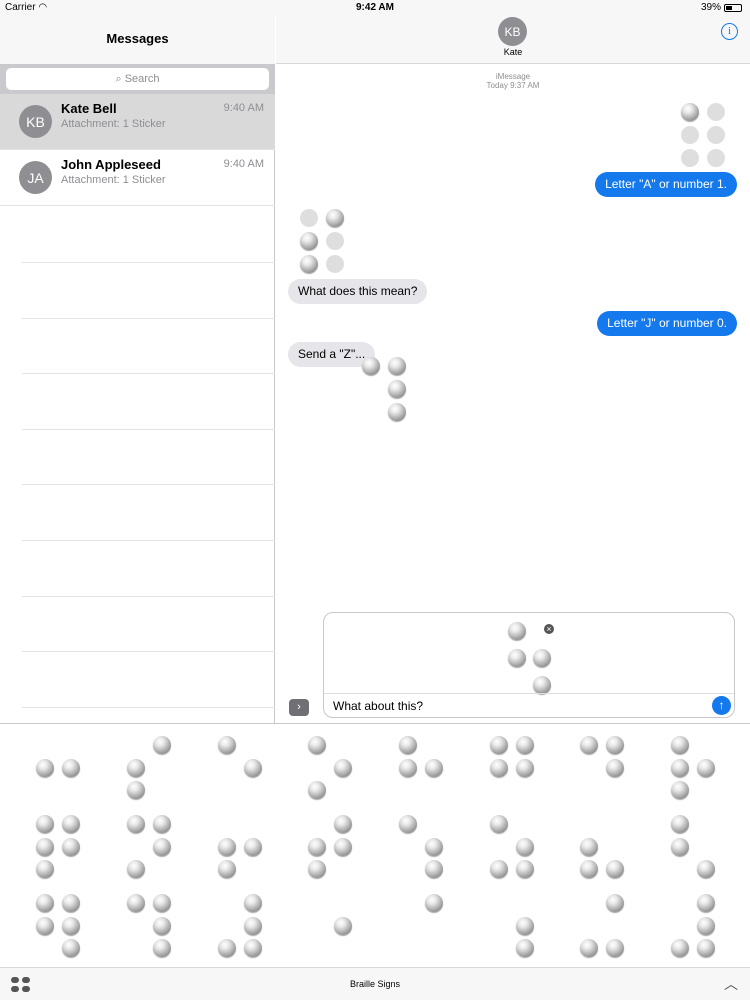 The height and width of the screenshot is (1000, 750). Describe the element at coordinates (733, 7) in the screenshot. I see `battery-icon` at that location.